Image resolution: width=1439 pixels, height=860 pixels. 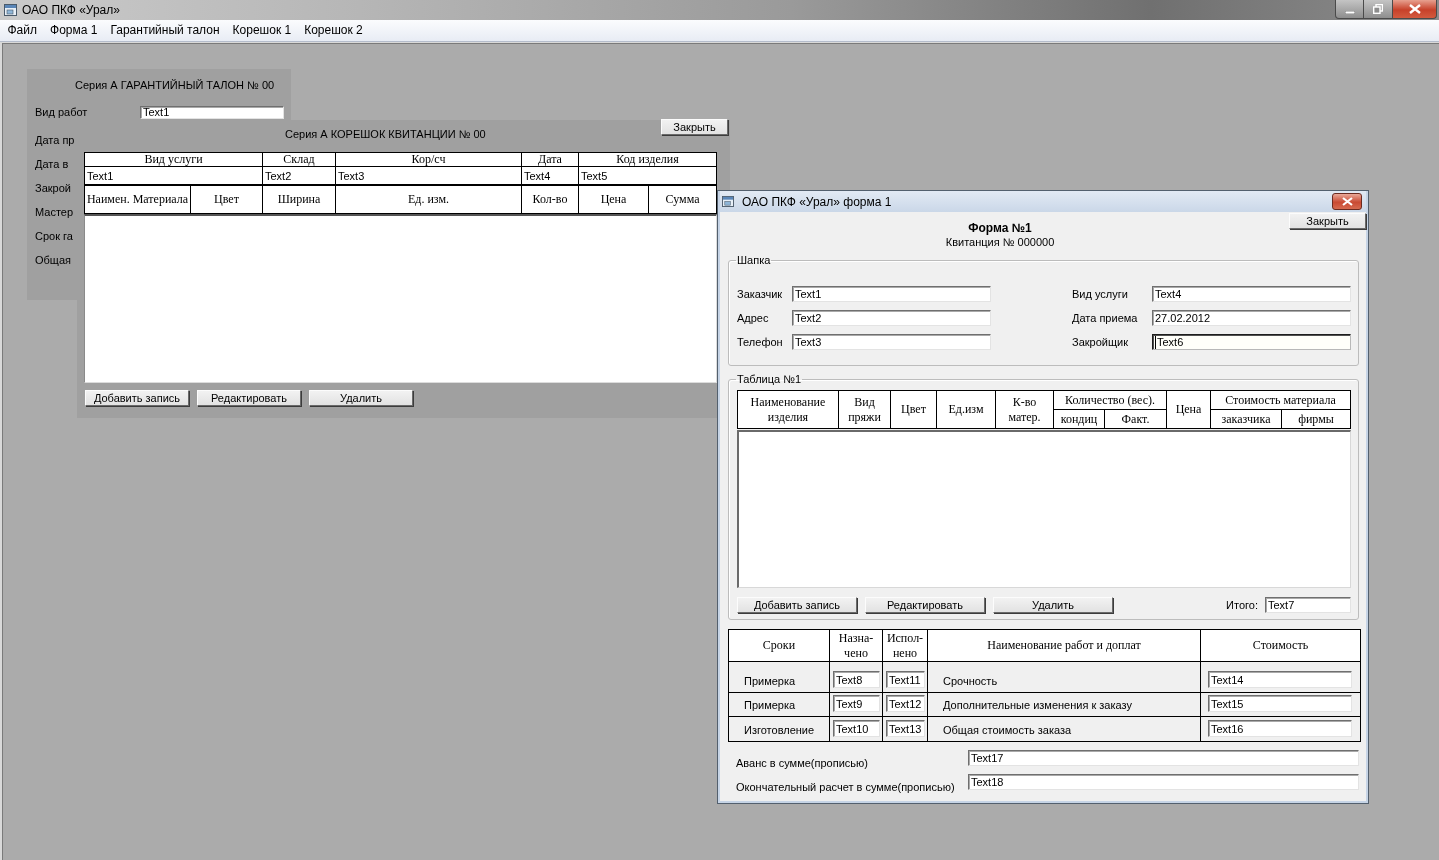 I want to click on text-field: Text10, so click(x=856, y=728).